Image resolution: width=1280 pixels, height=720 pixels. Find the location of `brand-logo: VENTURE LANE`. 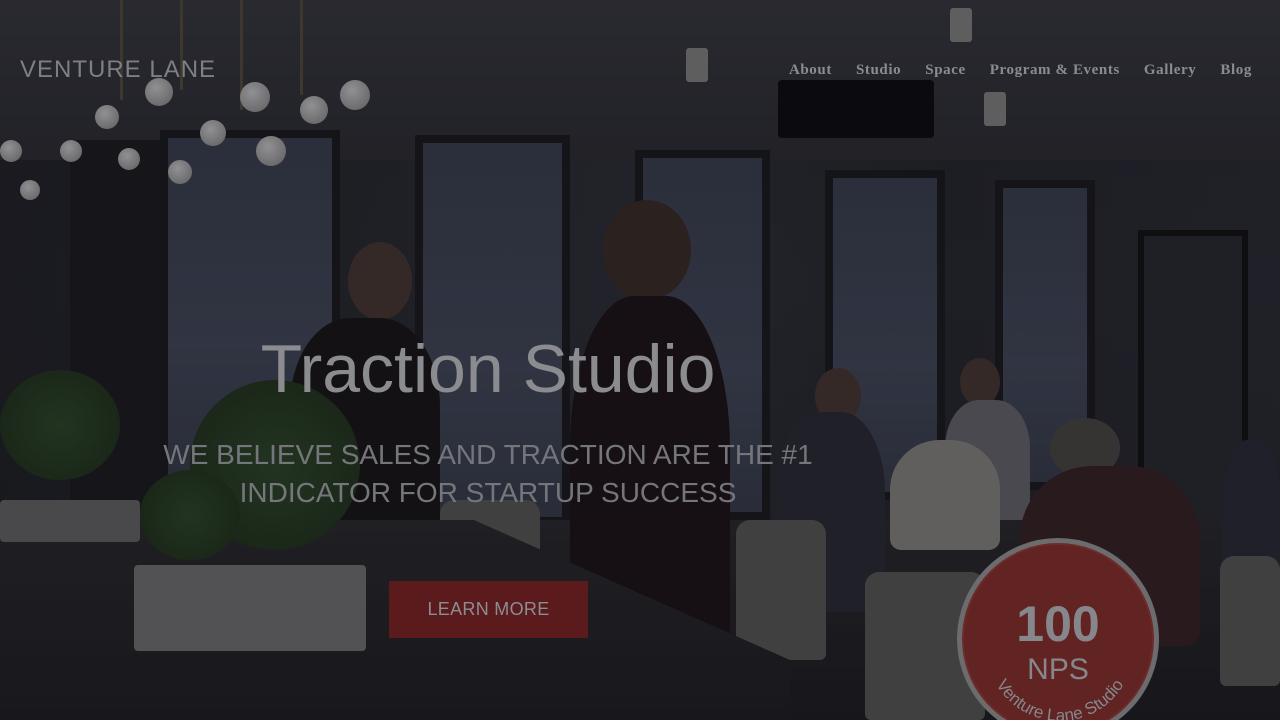

brand-logo: VENTURE LANE is located at coordinates (118, 70).